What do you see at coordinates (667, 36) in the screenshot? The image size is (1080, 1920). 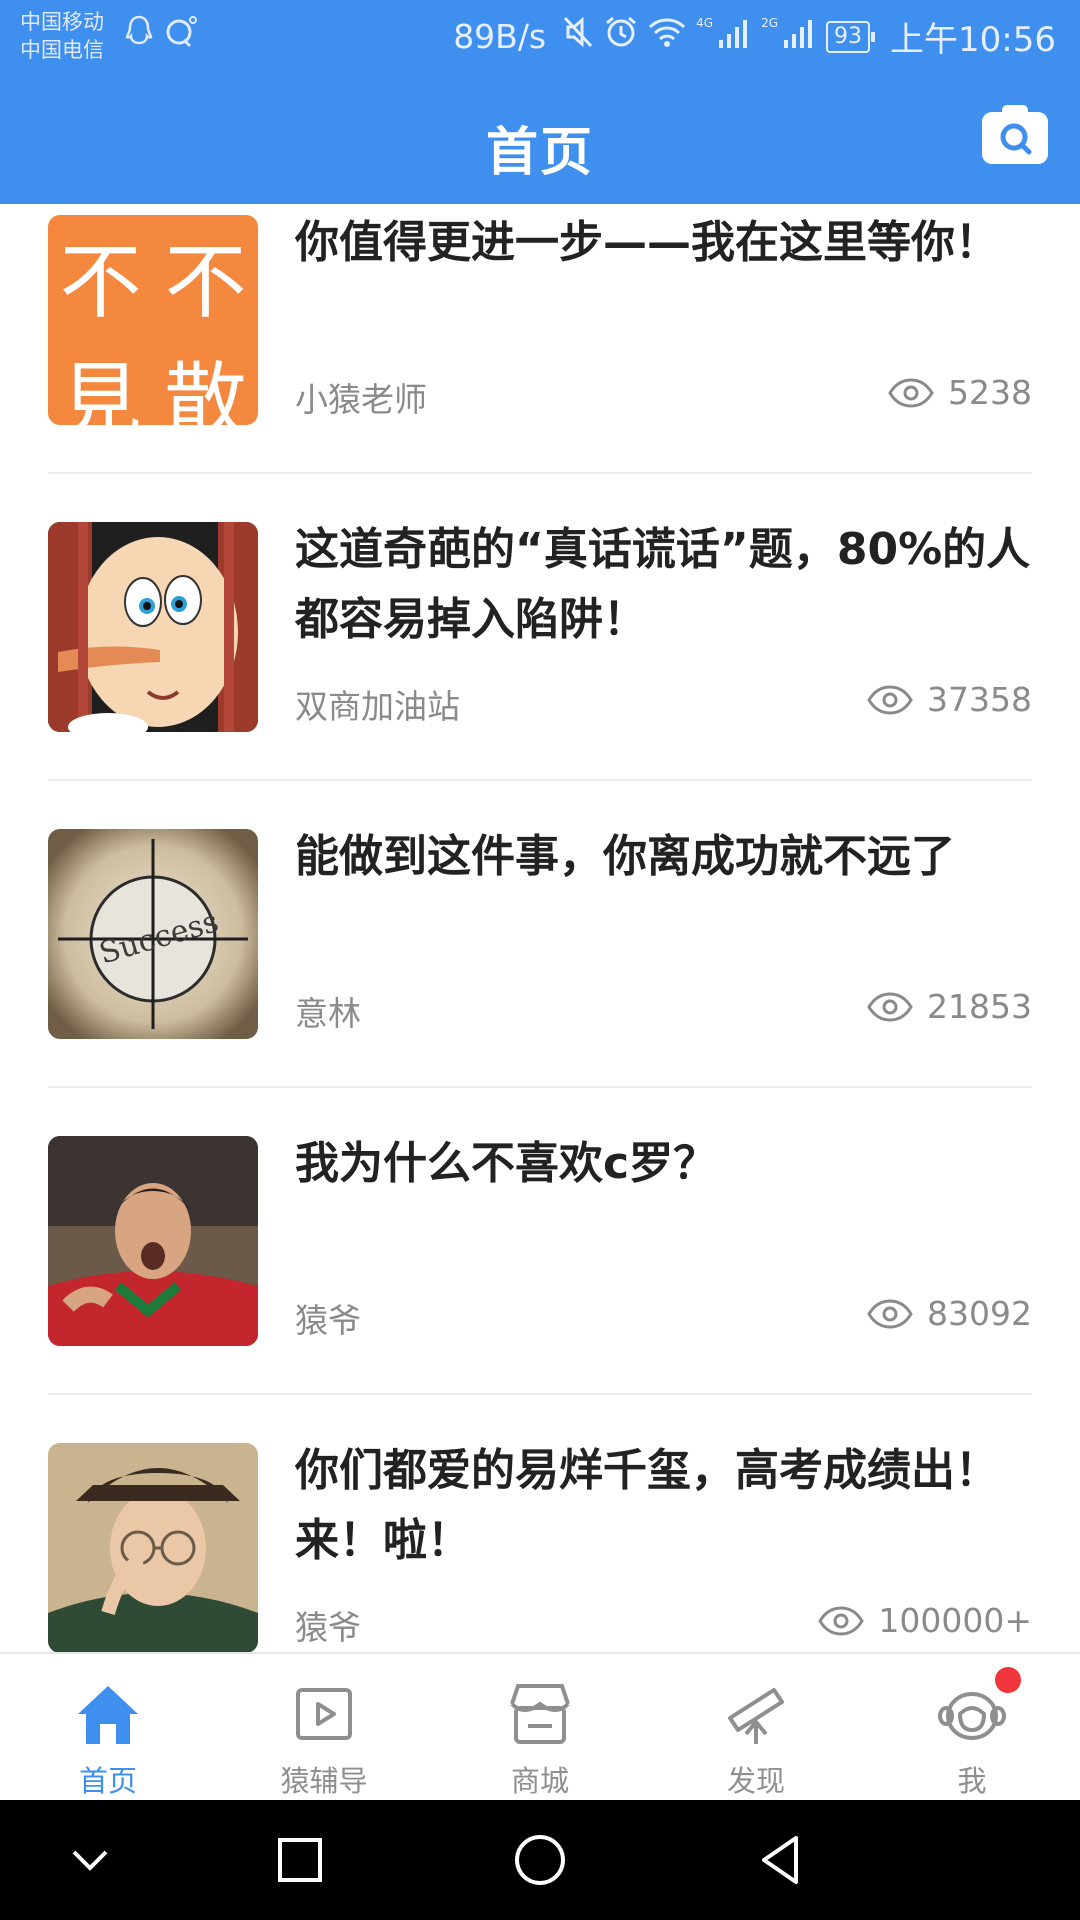 I see `wifi-icon` at bounding box center [667, 36].